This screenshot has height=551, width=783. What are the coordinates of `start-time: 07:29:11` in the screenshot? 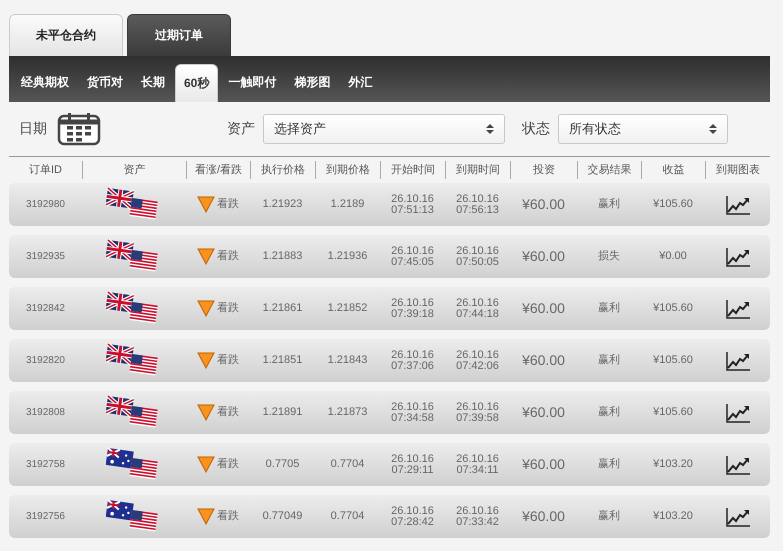 It's located at (412, 470).